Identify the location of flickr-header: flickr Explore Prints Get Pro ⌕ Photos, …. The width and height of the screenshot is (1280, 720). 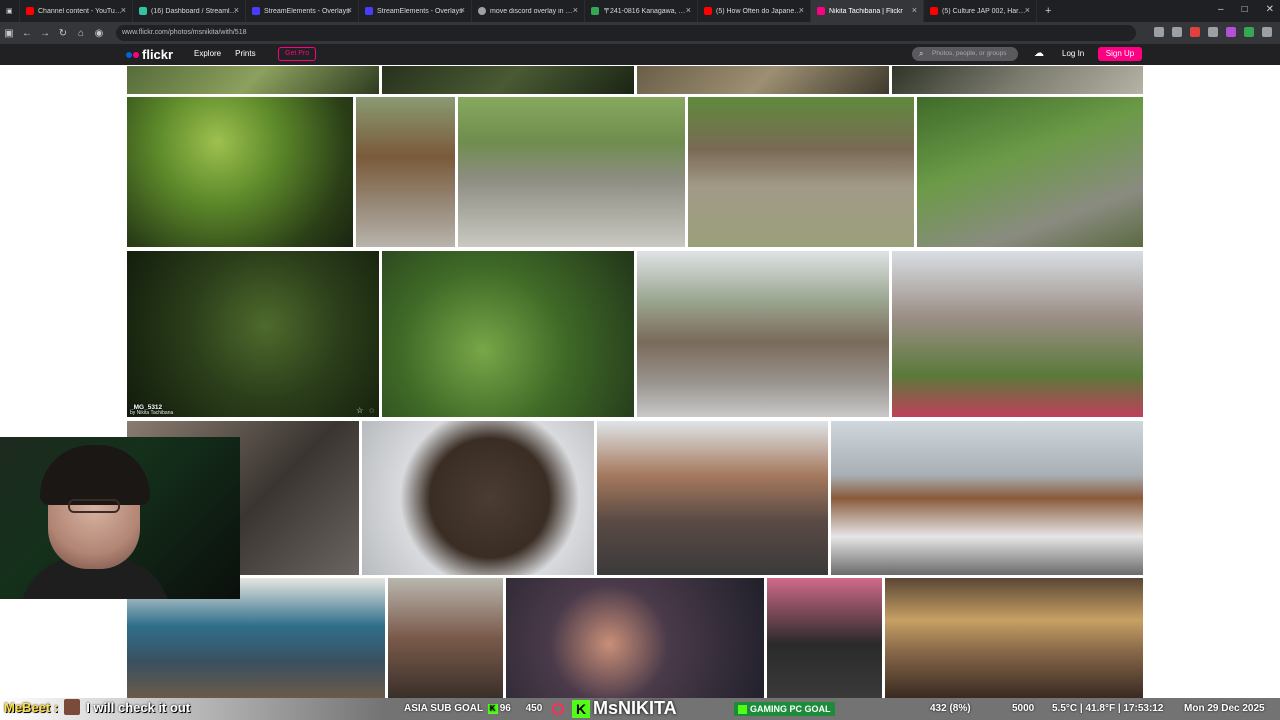
(640, 54).